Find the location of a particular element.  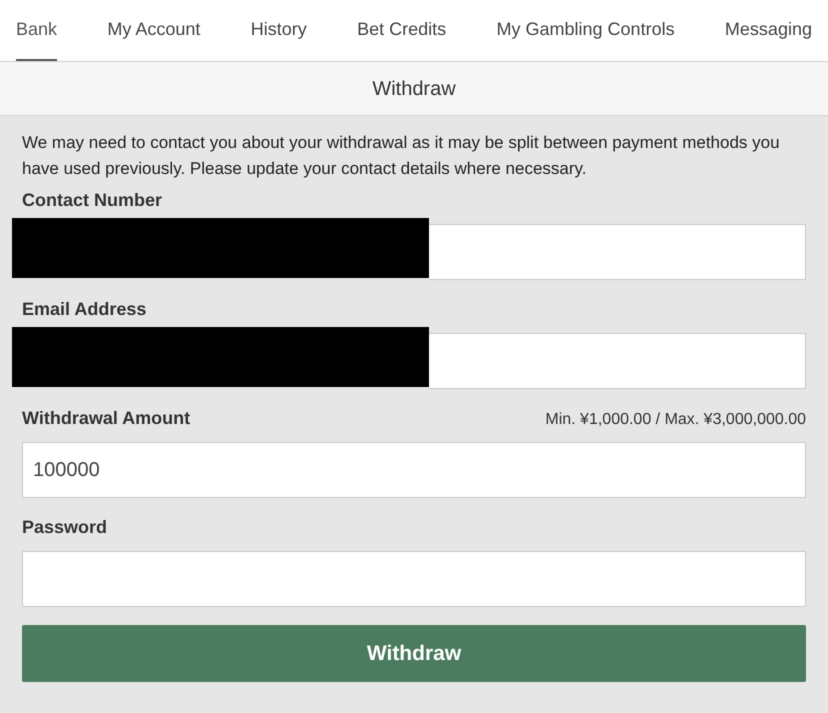

tab: Messaging is located at coordinates (768, 30).